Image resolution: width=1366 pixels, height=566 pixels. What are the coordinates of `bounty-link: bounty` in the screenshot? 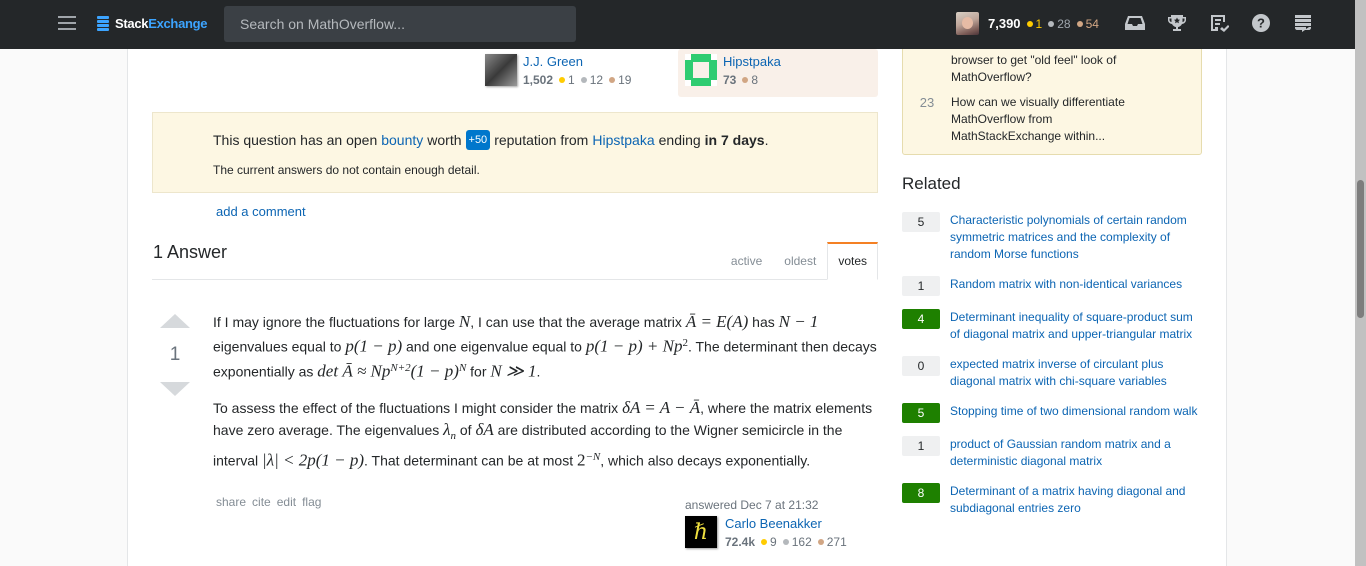 It's located at (402, 140).